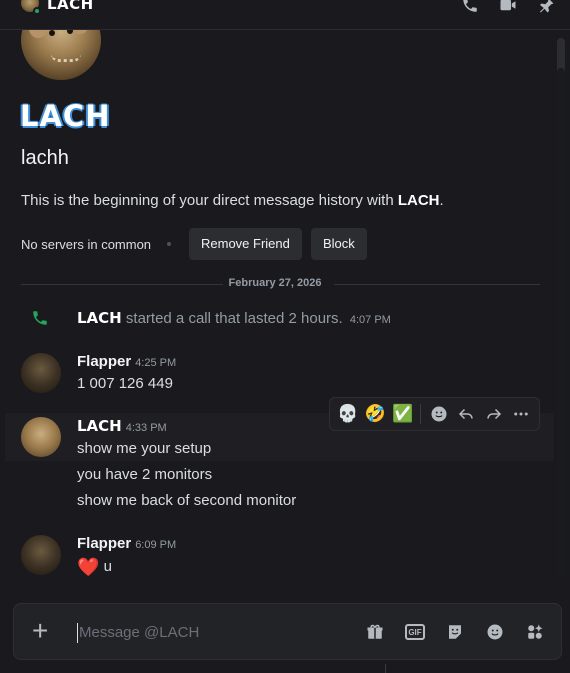 This screenshot has width=570, height=673. What do you see at coordinates (418, 200) in the screenshot?
I see `intro-name: LACH` at bounding box center [418, 200].